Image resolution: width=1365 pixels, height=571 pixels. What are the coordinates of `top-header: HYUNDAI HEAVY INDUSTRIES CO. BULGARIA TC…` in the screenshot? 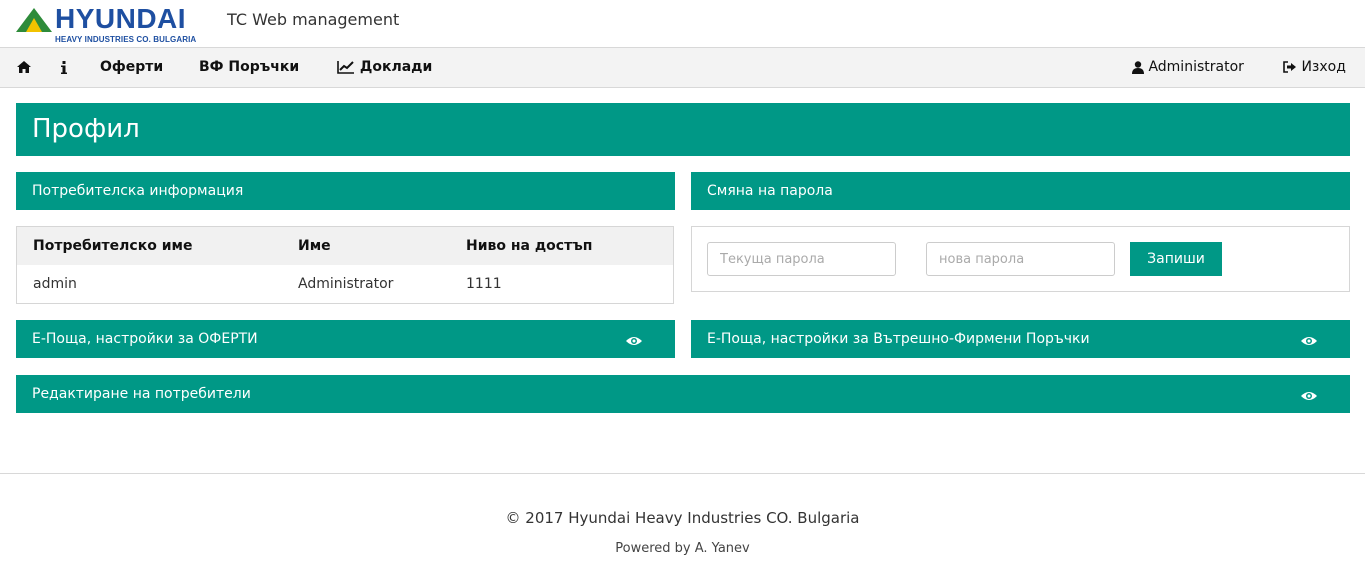 It's located at (682, 23).